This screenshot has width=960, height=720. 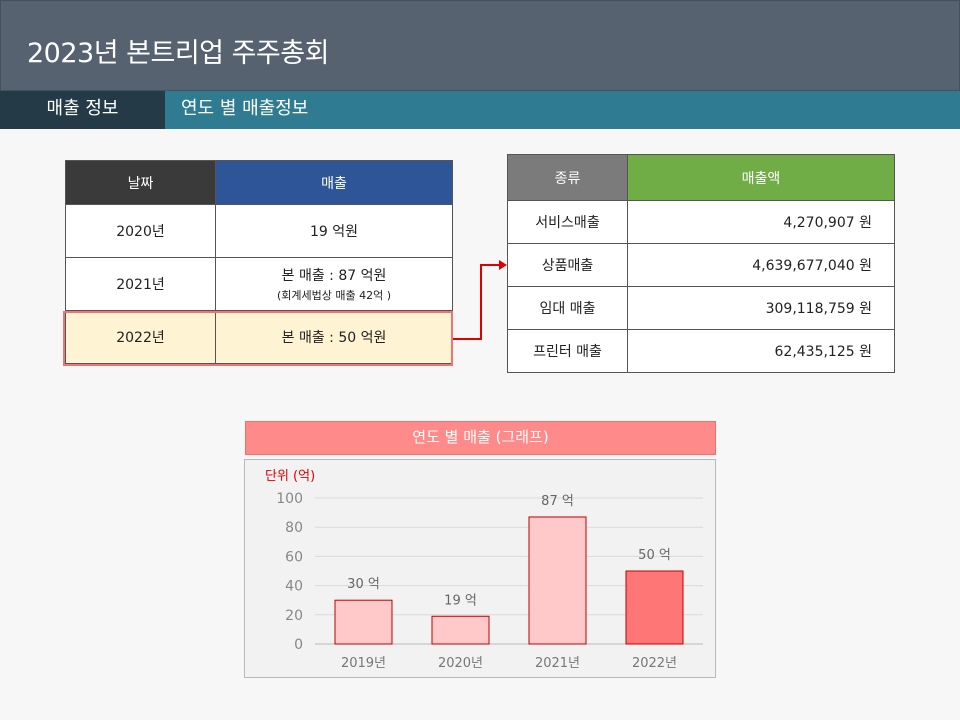 I want to click on sales-note: (회계세법상 매출 42억 ), so click(x=334, y=295).